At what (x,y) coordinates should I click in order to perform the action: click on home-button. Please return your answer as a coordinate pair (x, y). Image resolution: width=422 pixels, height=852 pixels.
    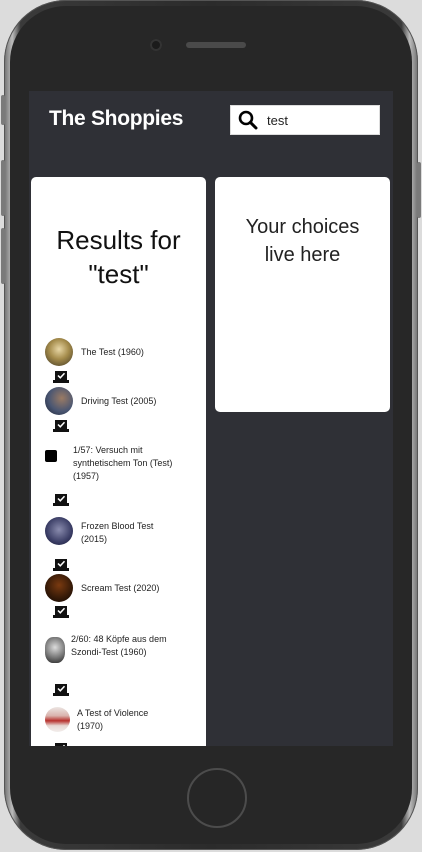
    Looking at the image, I should click on (217, 798).